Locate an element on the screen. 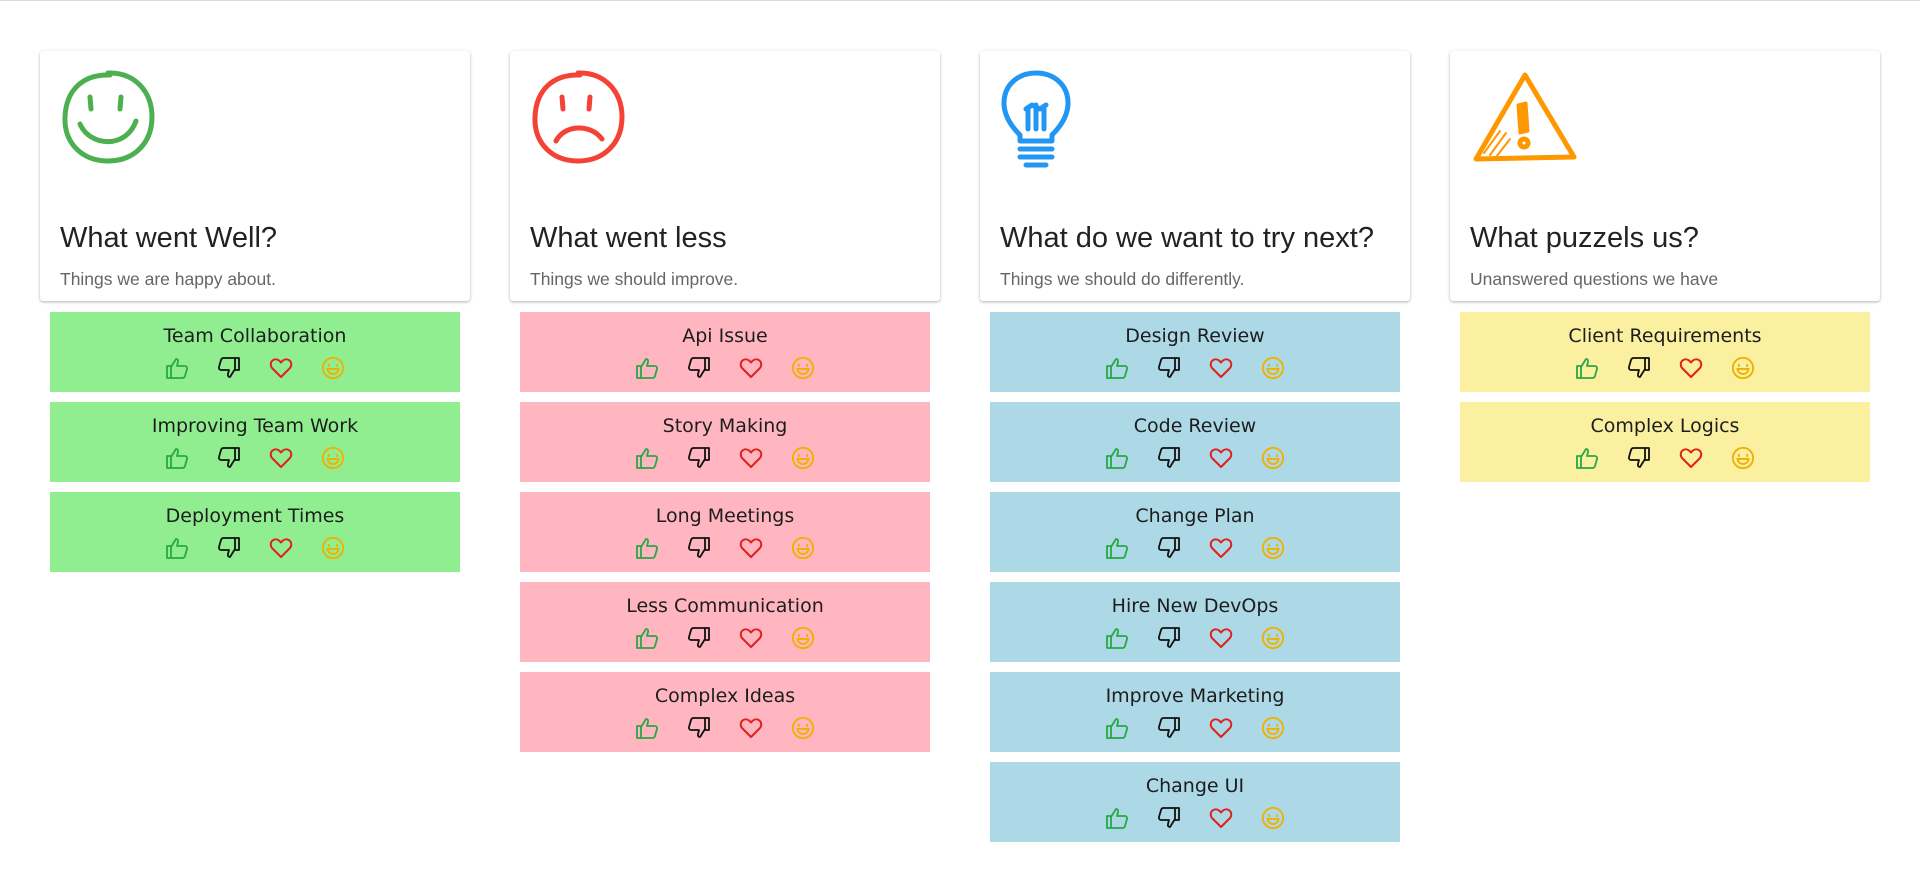 The width and height of the screenshot is (1920, 876). retro-card-title: Code Review is located at coordinates (1195, 426).